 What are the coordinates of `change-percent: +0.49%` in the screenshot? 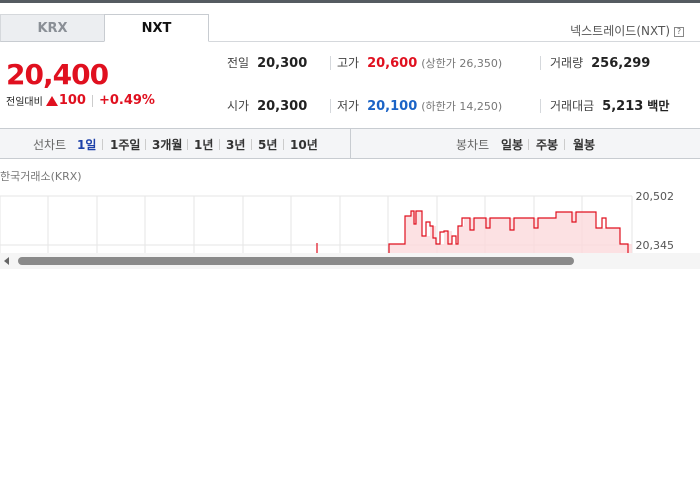 It's located at (126, 100).